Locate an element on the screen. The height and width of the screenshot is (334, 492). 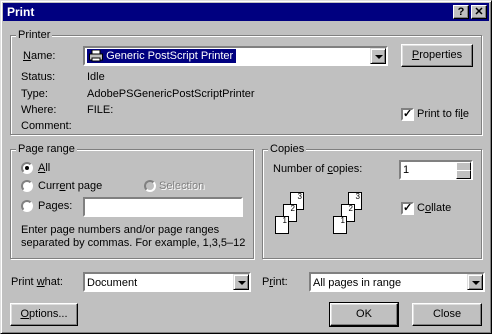
ok-button: OK is located at coordinates (364, 314).